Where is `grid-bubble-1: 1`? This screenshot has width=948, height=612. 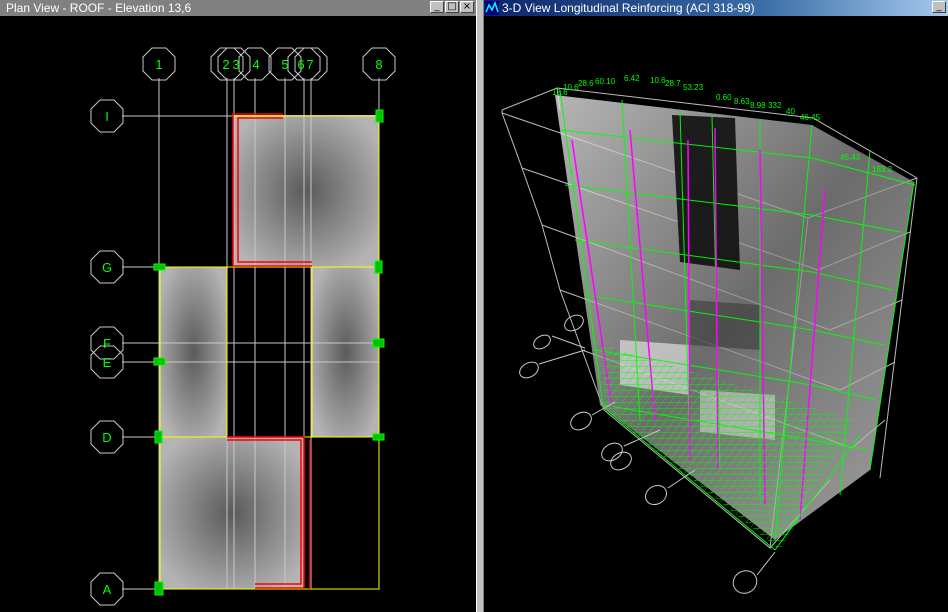 grid-bubble-1: 1 is located at coordinates (159, 64).